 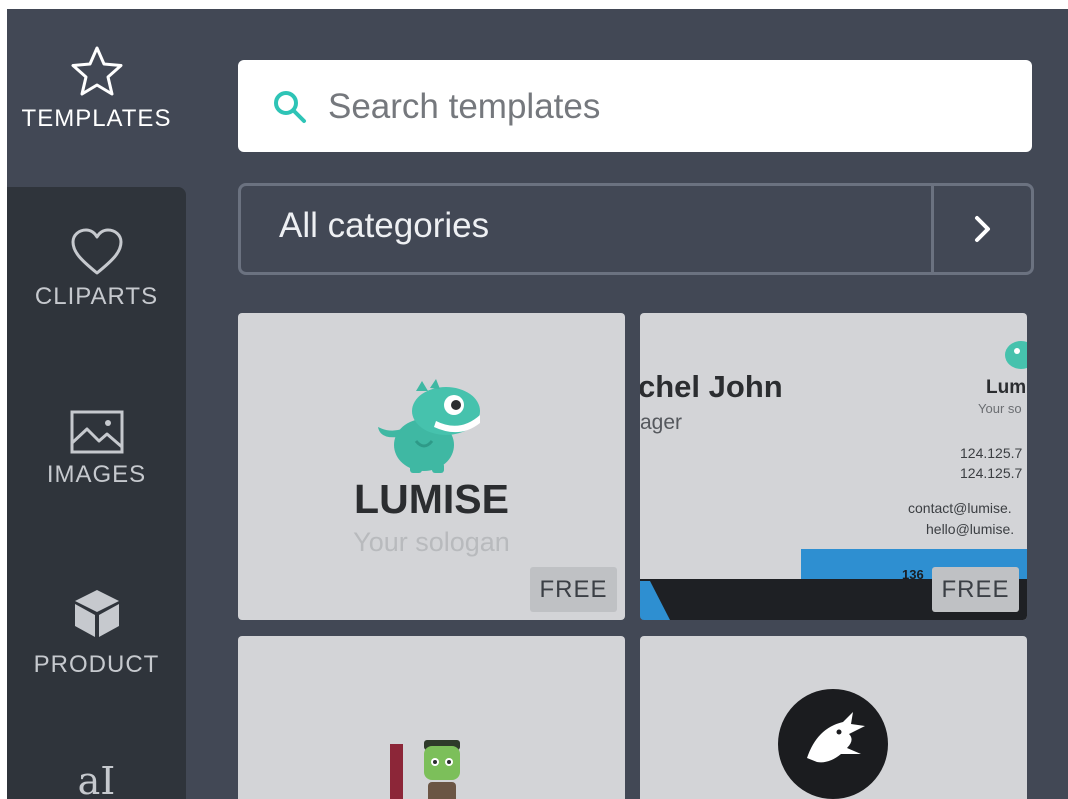 I want to click on card-email: hello@lumise., so click(x=970, y=529).